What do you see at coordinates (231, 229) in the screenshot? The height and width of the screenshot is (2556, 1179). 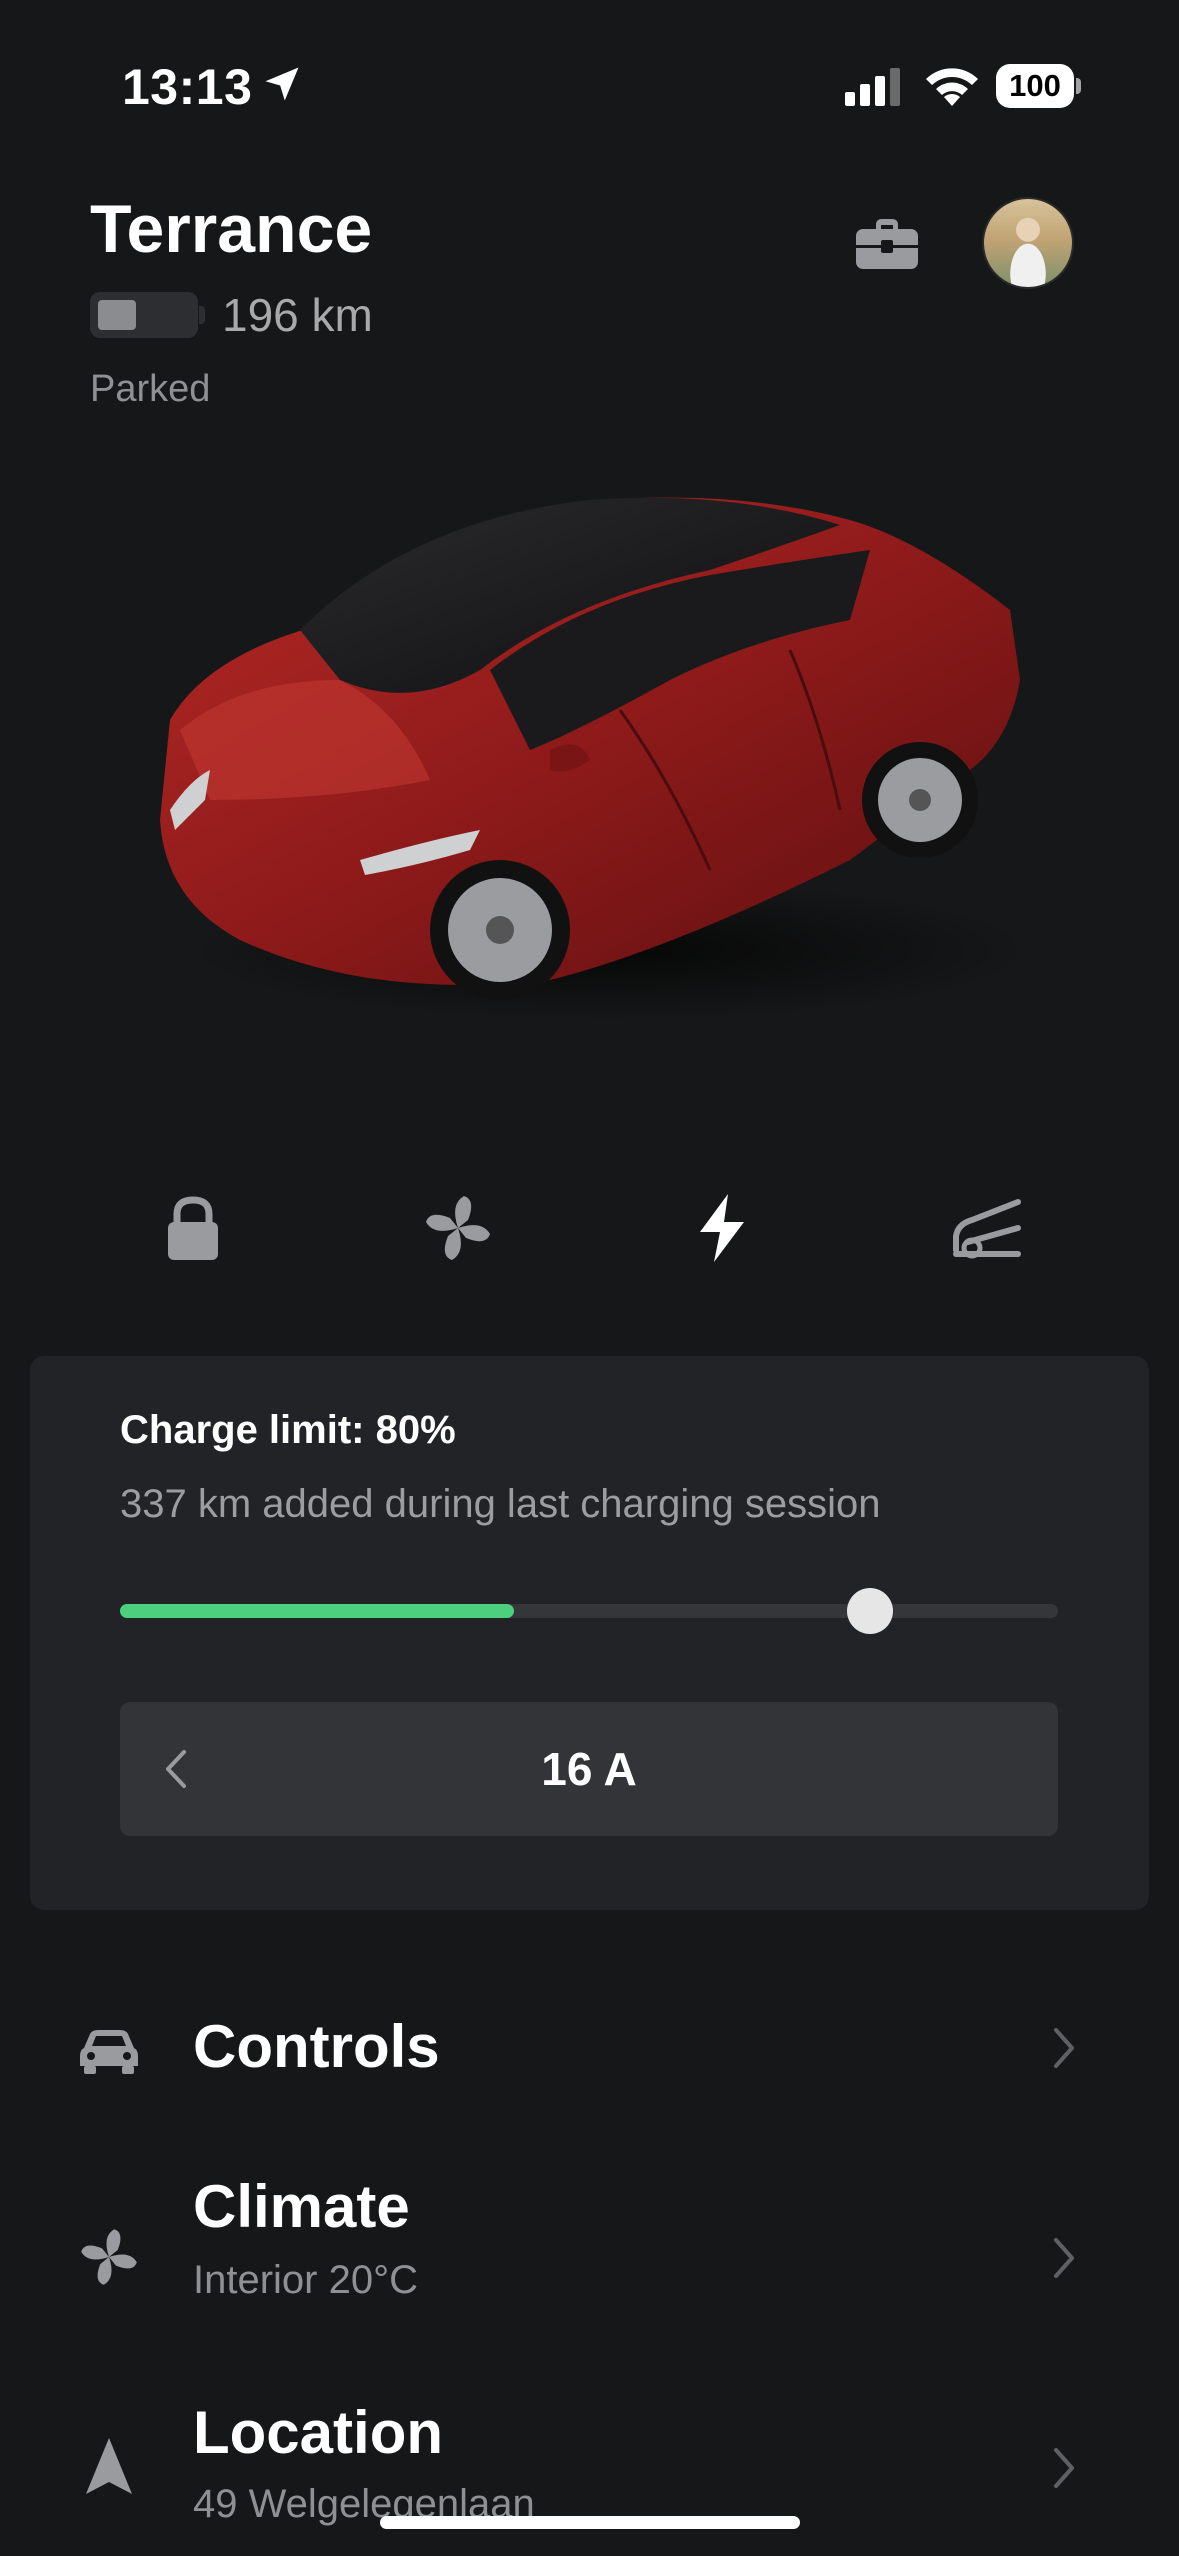 I see `car-name: Terrance` at bounding box center [231, 229].